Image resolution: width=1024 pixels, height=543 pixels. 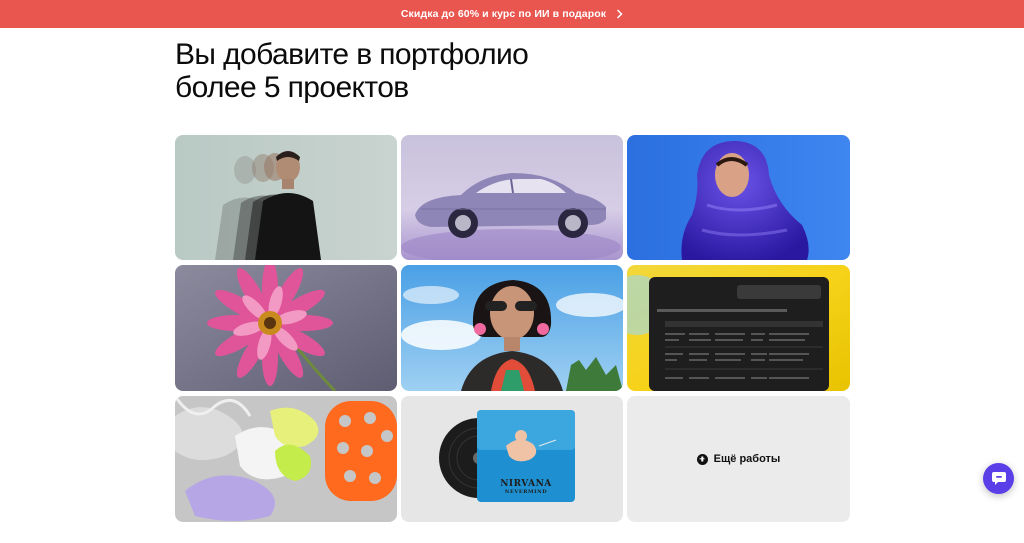 I want to click on section-title: Вы добавите в портфолио более 5 проектов, so click(x=435, y=71).